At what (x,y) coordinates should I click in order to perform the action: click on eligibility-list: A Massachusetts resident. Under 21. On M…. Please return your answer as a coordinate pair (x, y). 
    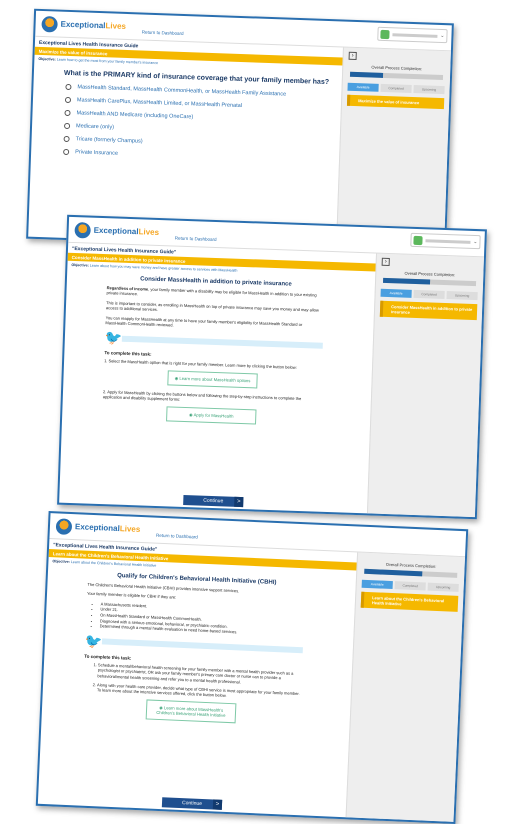
    Looking at the image, I should click on (202, 619).